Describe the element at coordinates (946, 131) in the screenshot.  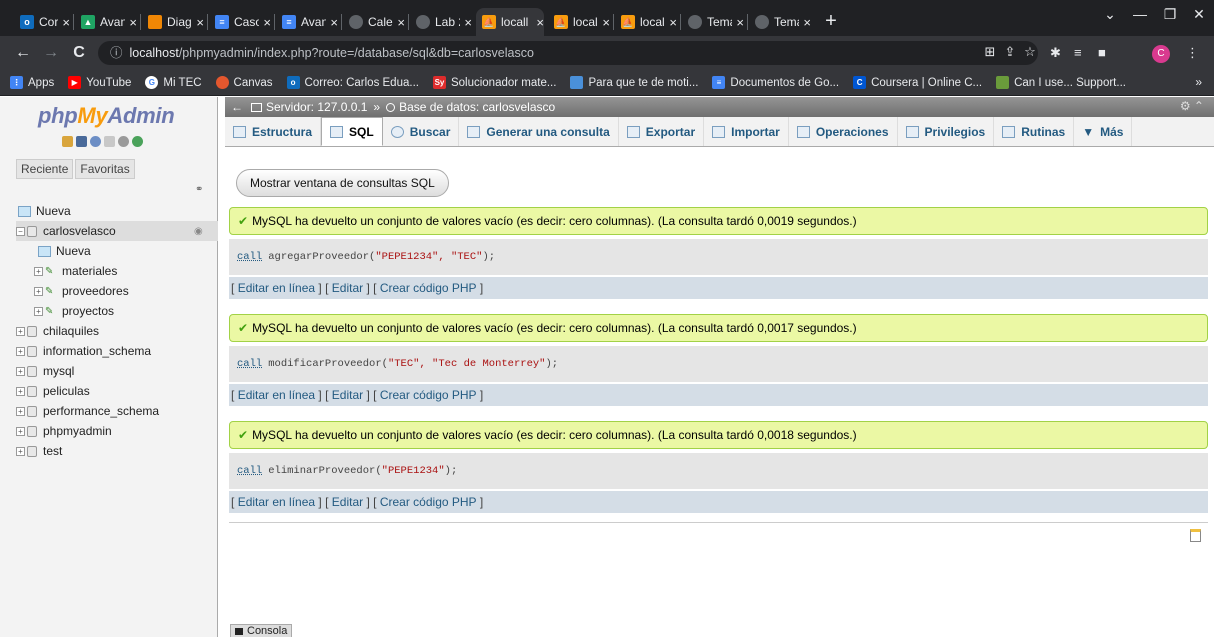
I see `tab-privilegios: Privilegios` at that location.